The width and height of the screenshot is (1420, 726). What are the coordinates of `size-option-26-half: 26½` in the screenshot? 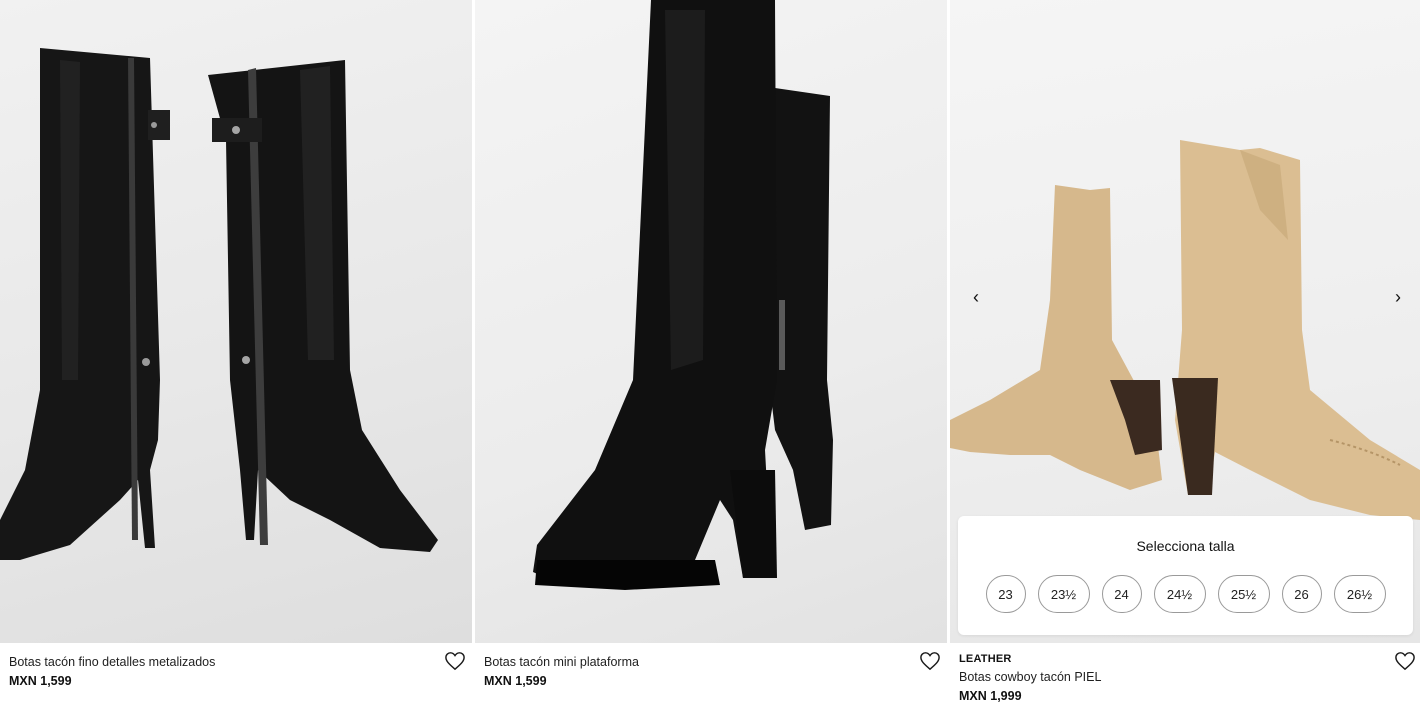 It's located at (1359, 594).